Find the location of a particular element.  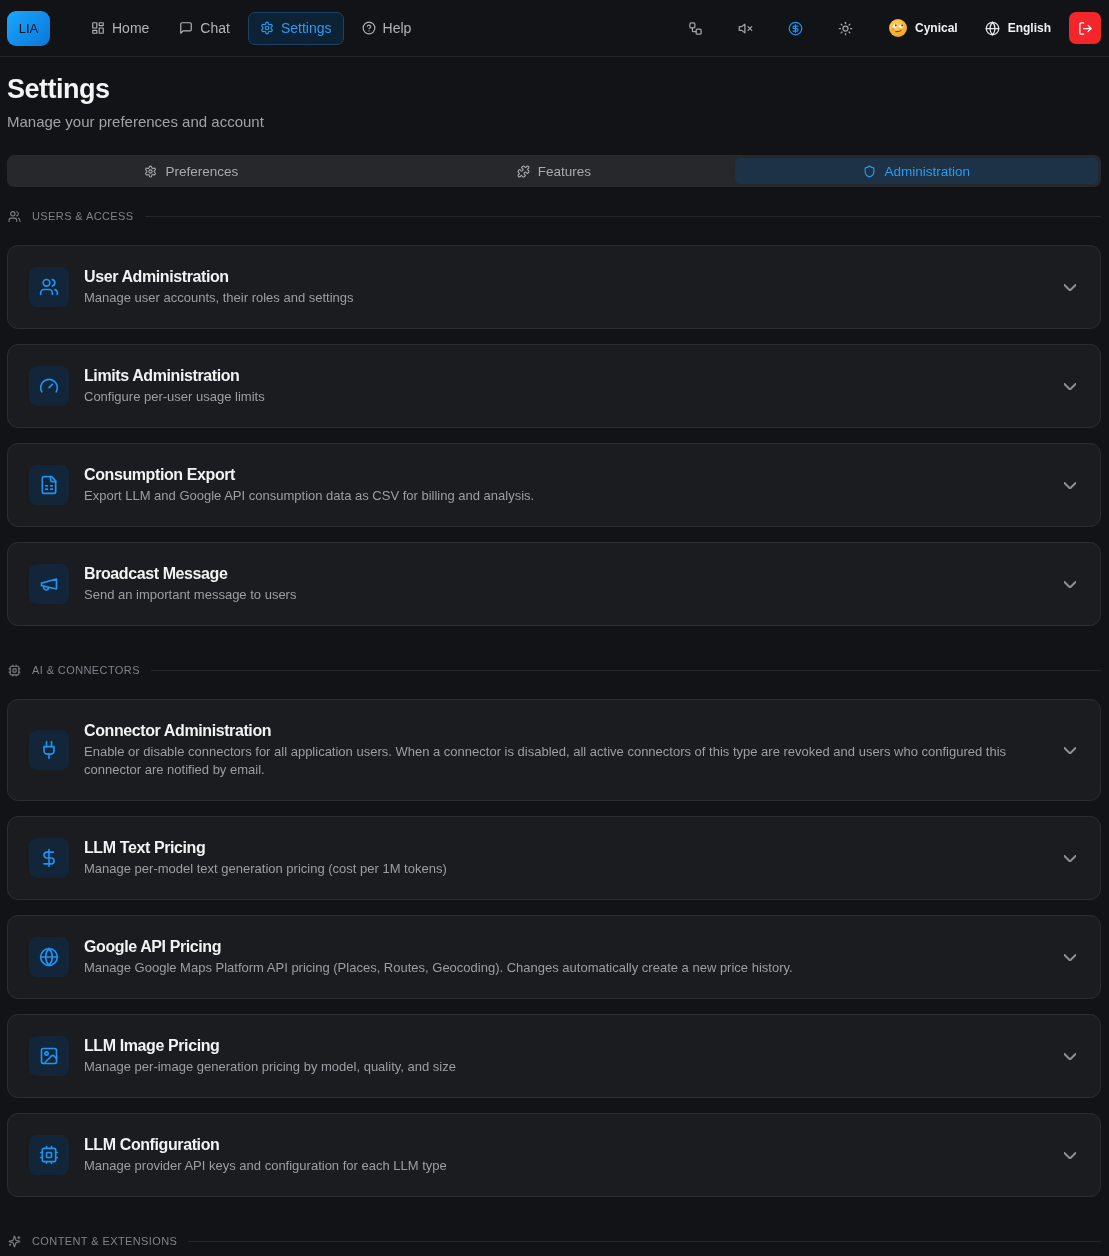

dollar-circle-icon is located at coordinates (795, 28).